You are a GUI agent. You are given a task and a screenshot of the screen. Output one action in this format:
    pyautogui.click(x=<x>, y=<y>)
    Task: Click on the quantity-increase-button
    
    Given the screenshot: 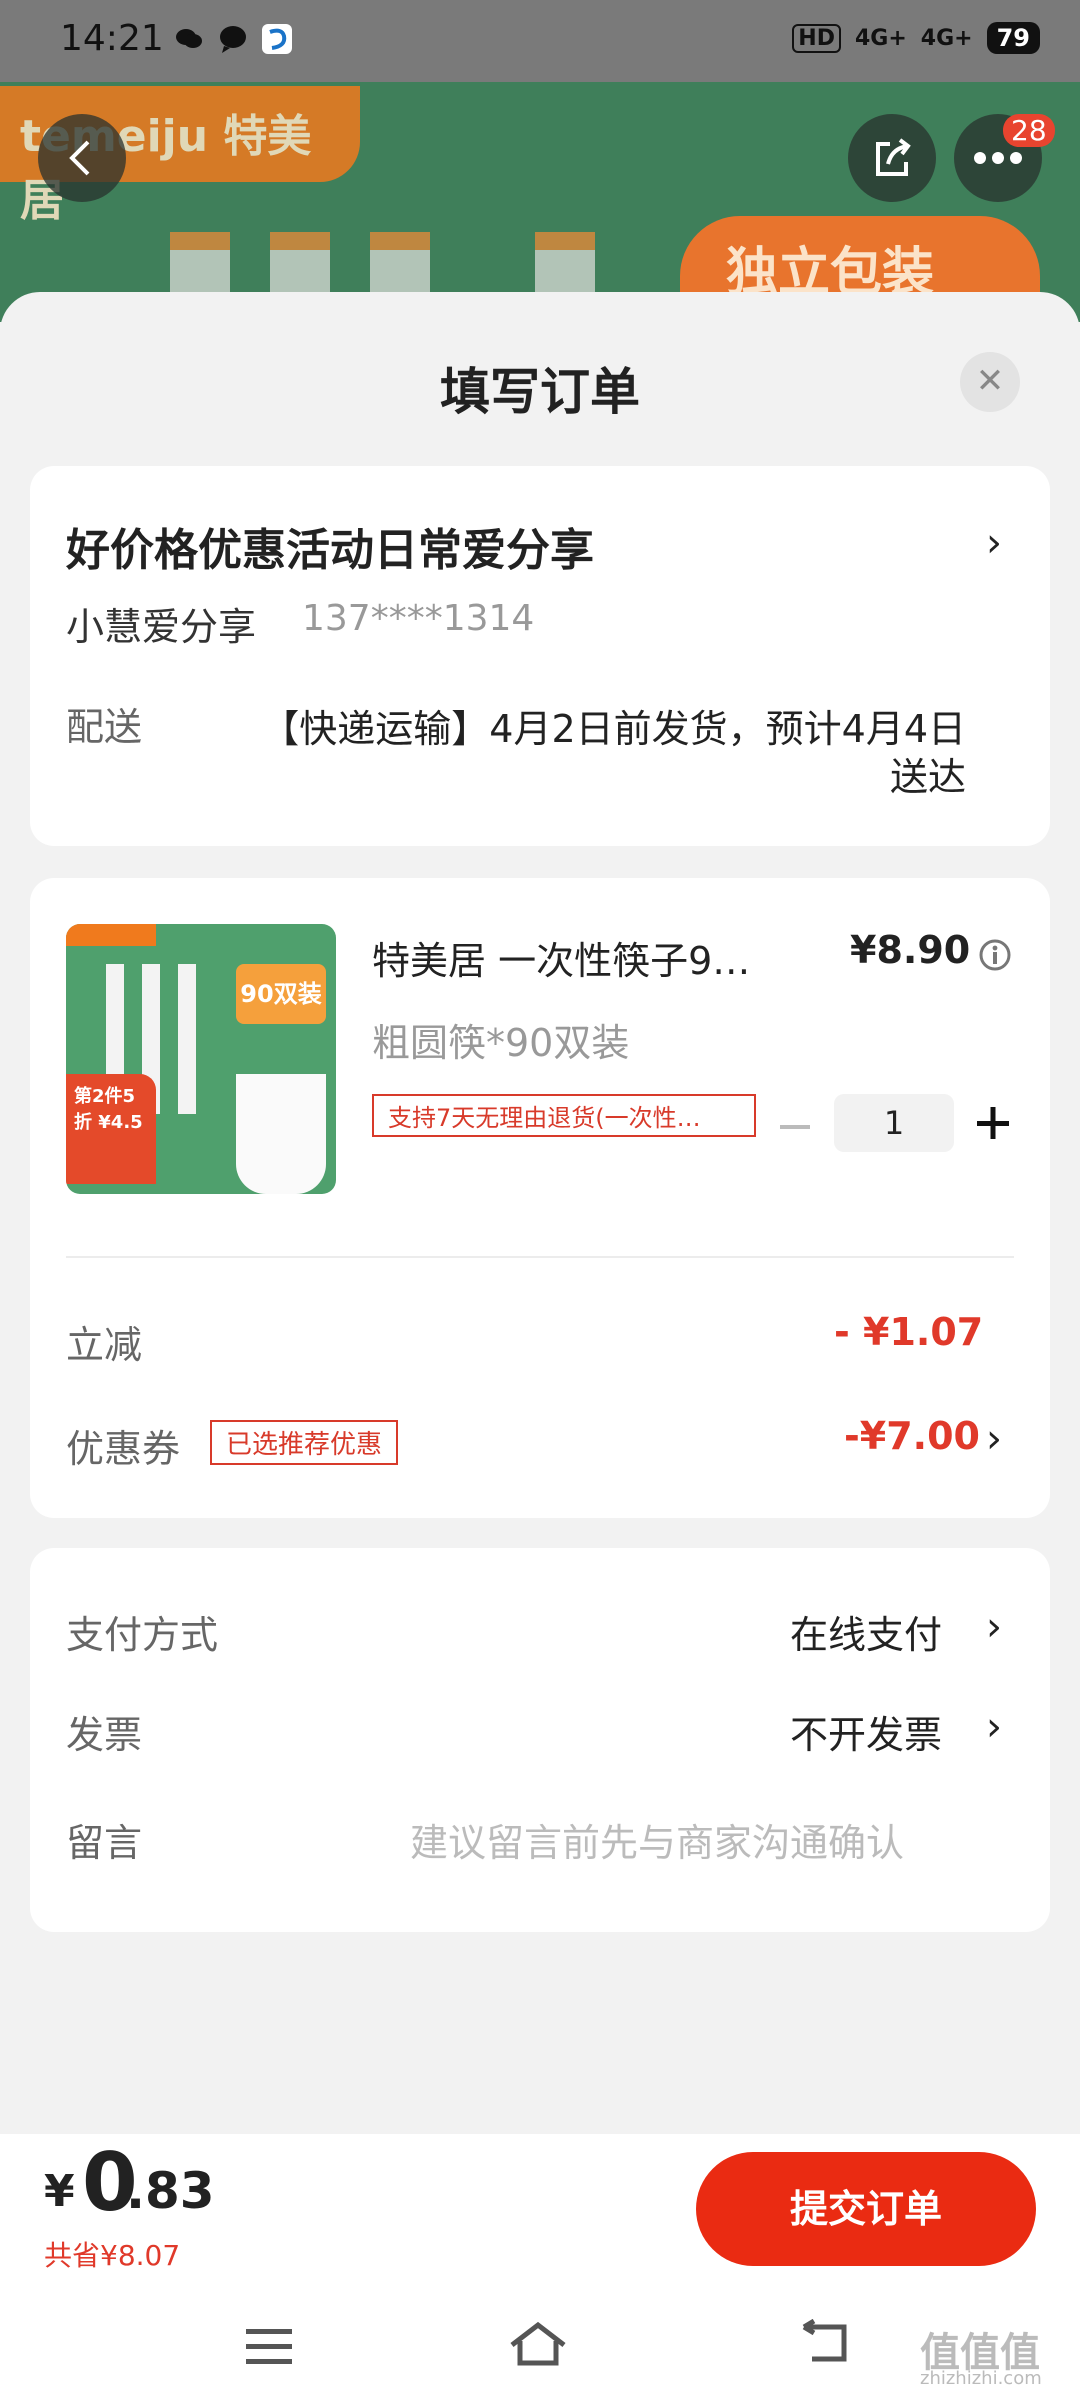 What is the action you would take?
    pyautogui.click(x=993, y=1125)
    